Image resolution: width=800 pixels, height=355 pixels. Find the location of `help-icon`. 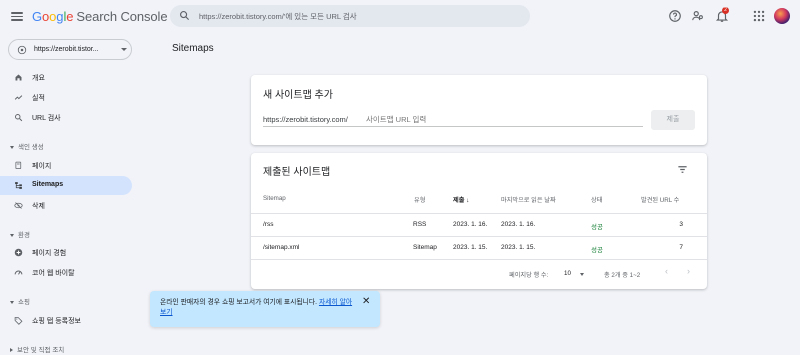

help-icon is located at coordinates (675, 16).